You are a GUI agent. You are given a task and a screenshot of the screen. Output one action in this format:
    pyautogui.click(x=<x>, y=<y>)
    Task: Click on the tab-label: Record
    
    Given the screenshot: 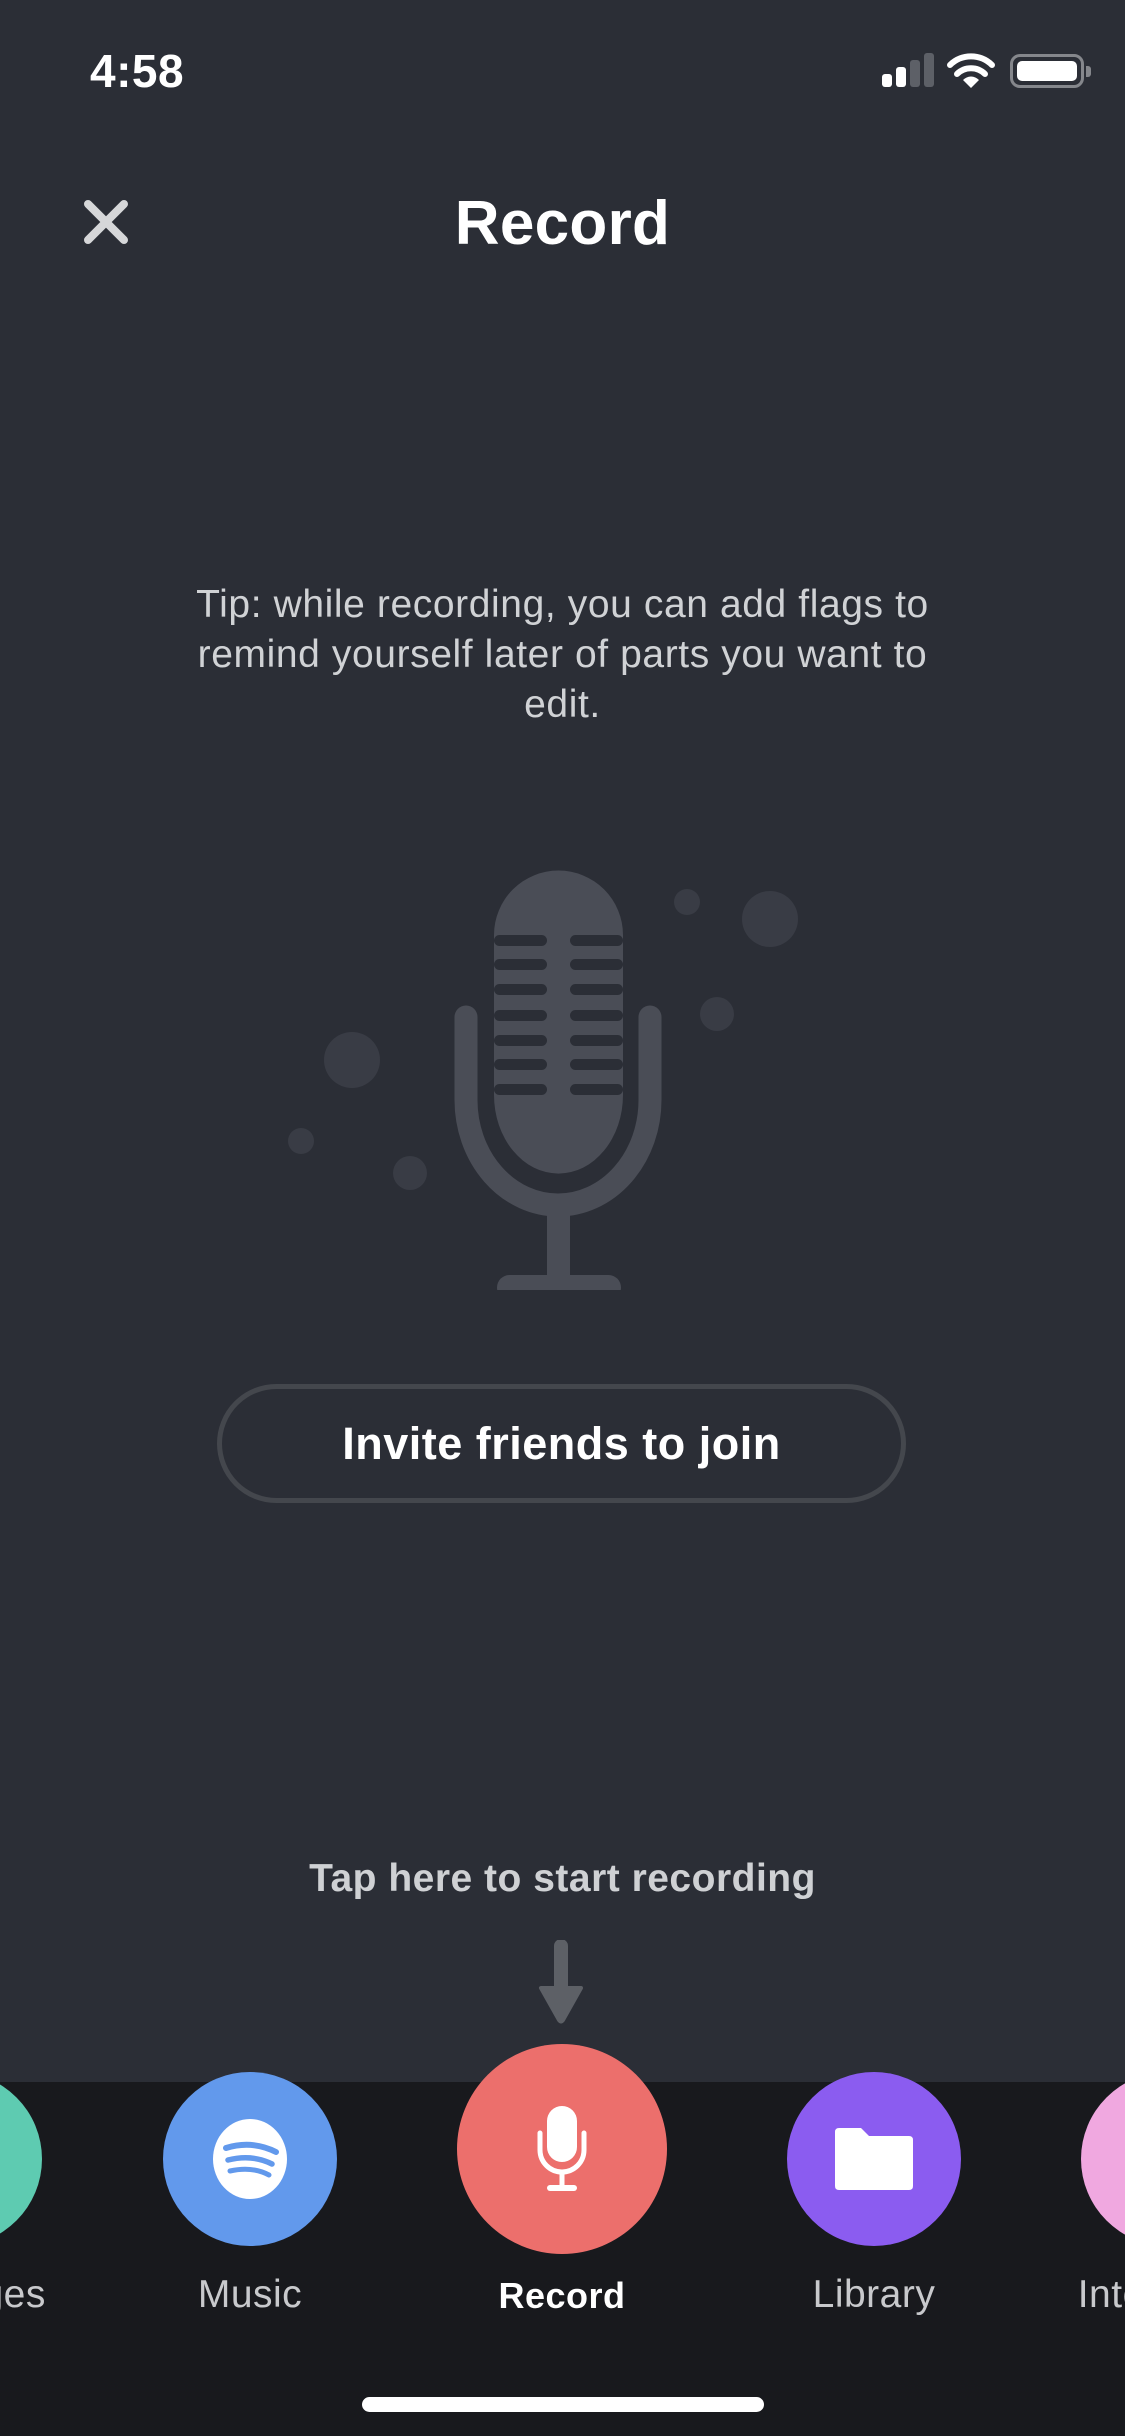 What is the action you would take?
    pyautogui.click(x=562, y=2295)
    